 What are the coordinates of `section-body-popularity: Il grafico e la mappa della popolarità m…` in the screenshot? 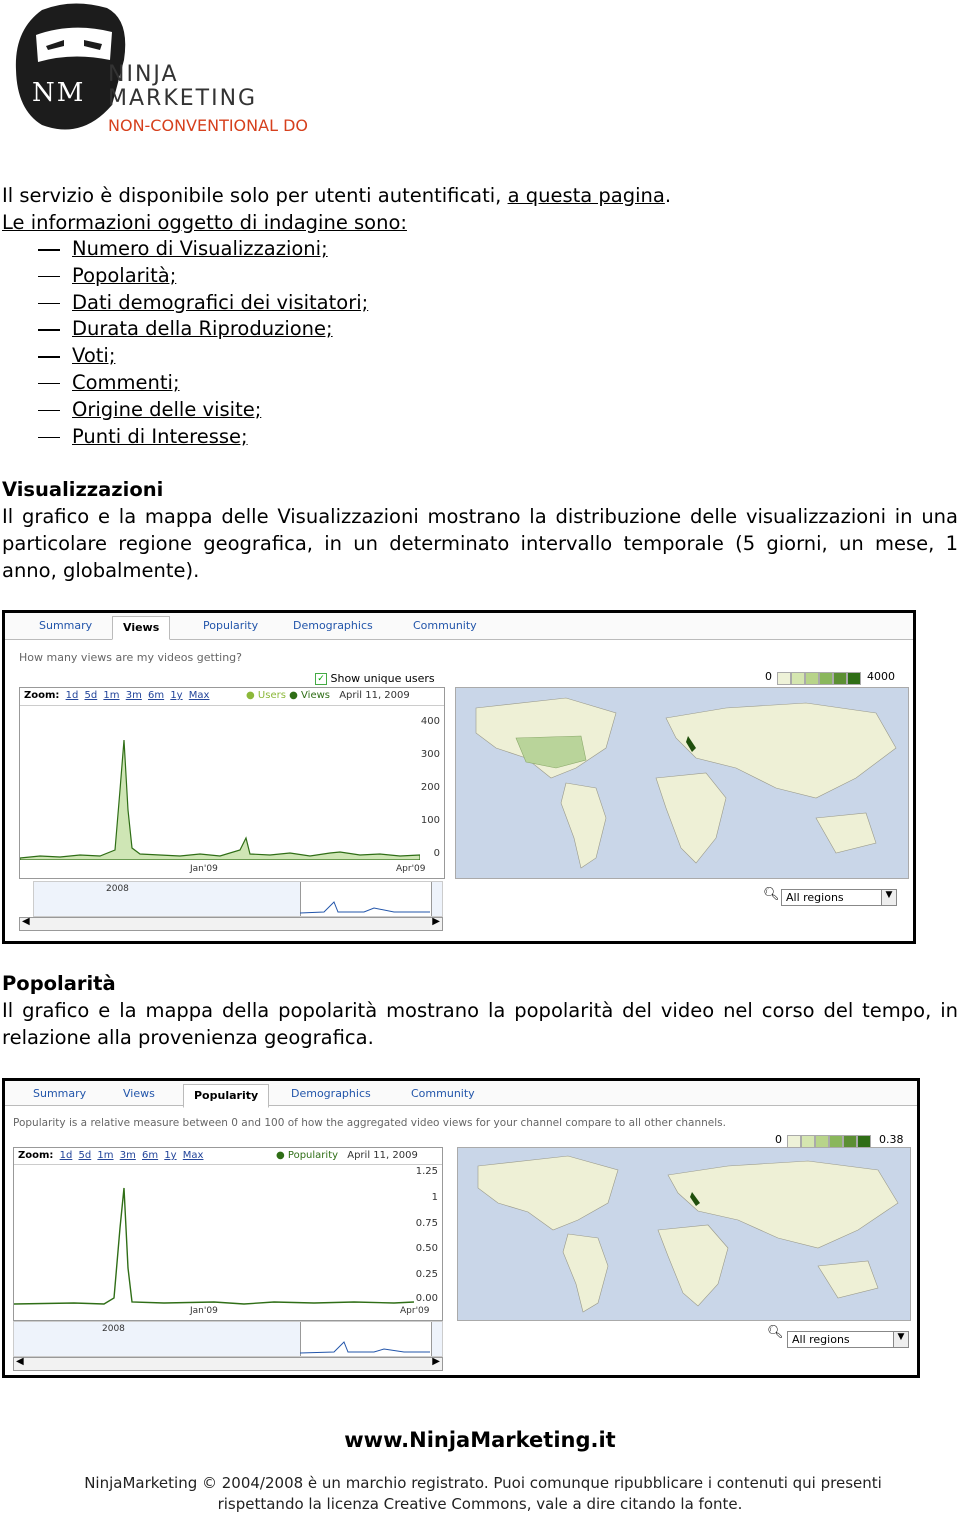 It's located at (480, 1024).